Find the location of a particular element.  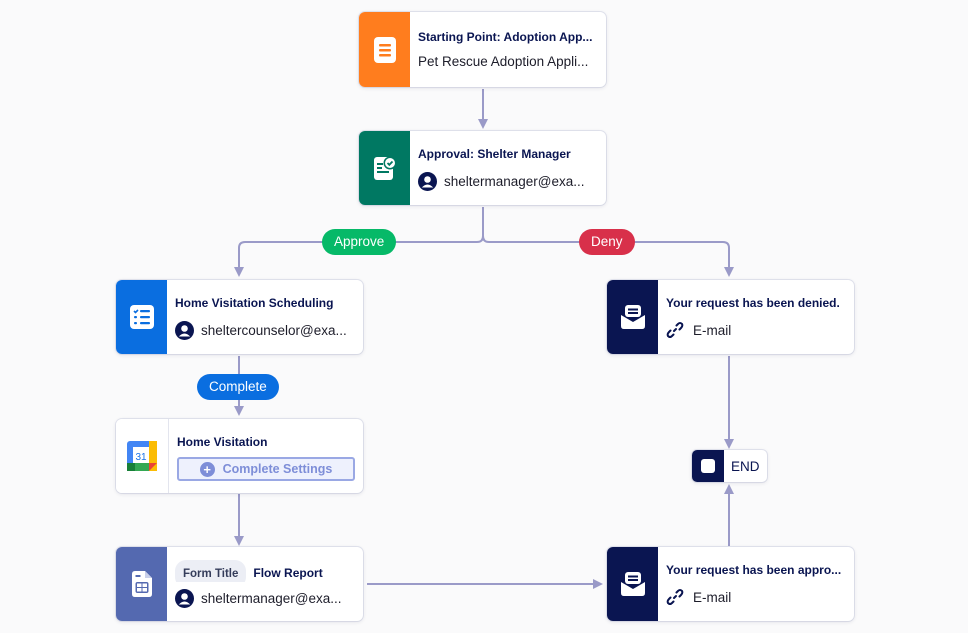

report-icon is located at coordinates (141, 584).